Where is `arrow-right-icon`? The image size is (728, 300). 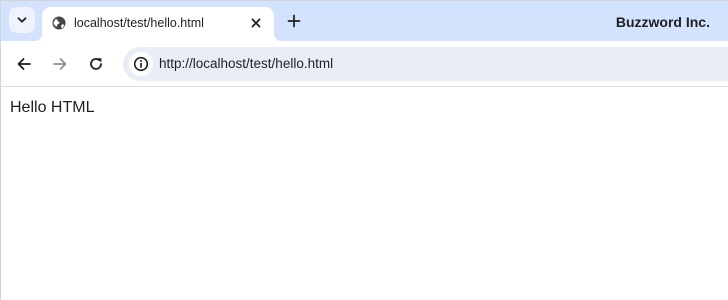 arrow-right-icon is located at coordinates (60, 64).